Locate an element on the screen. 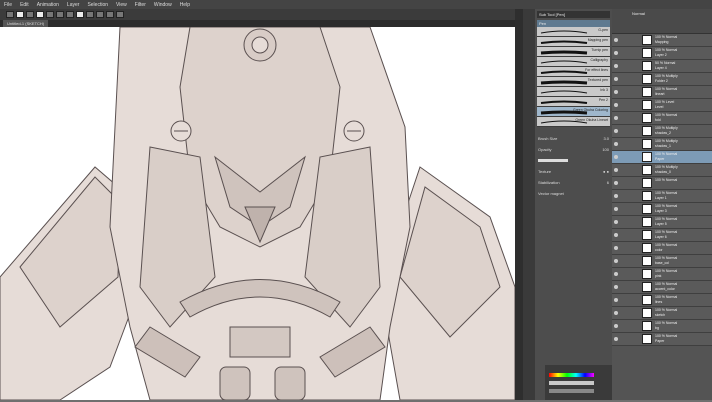  layer-row: 100 % Normal Layer 5 is located at coordinates (662, 222).